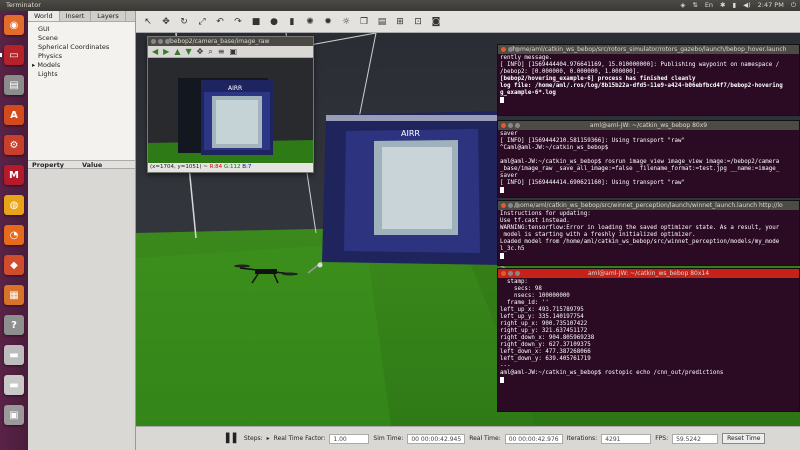  What do you see at coordinates (528, 93) in the screenshot?
I see `terminal-line: g_example-6*.log` at bounding box center [528, 93].